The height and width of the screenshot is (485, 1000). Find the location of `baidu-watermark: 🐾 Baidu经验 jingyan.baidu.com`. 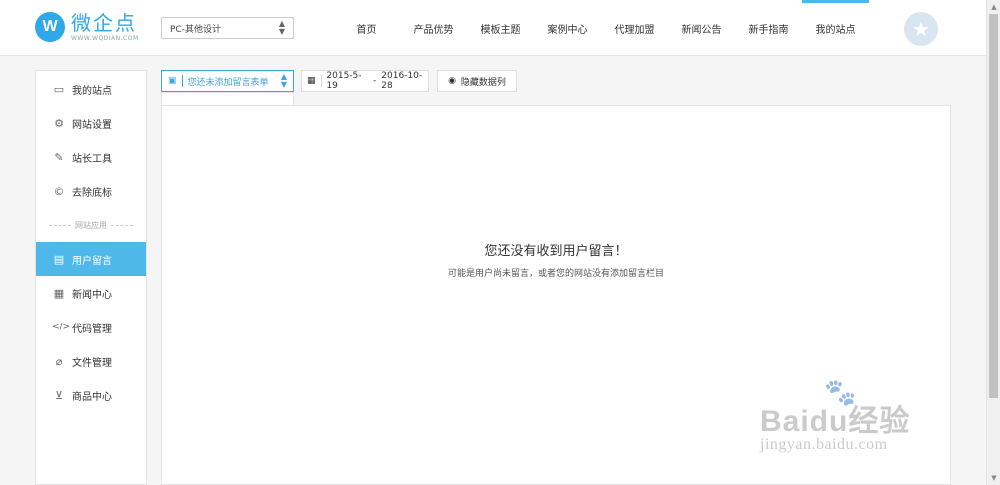

baidu-watermark: 🐾 Baidu经验 jingyan.baidu.com is located at coordinates (855, 423).